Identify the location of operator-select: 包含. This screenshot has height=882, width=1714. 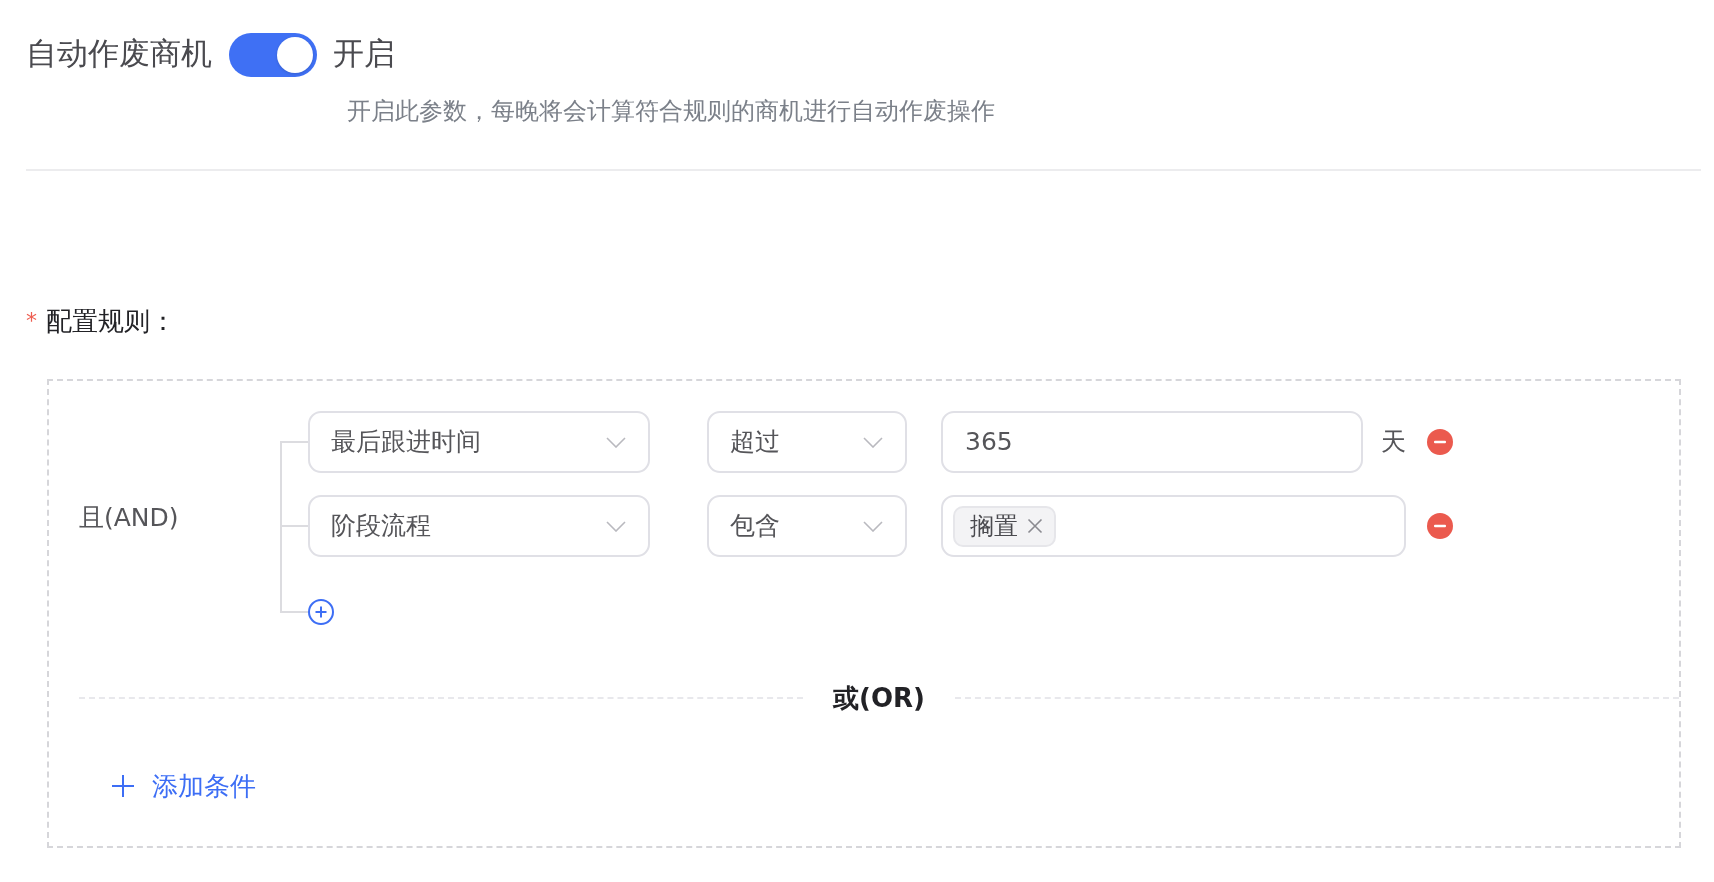
(807, 526).